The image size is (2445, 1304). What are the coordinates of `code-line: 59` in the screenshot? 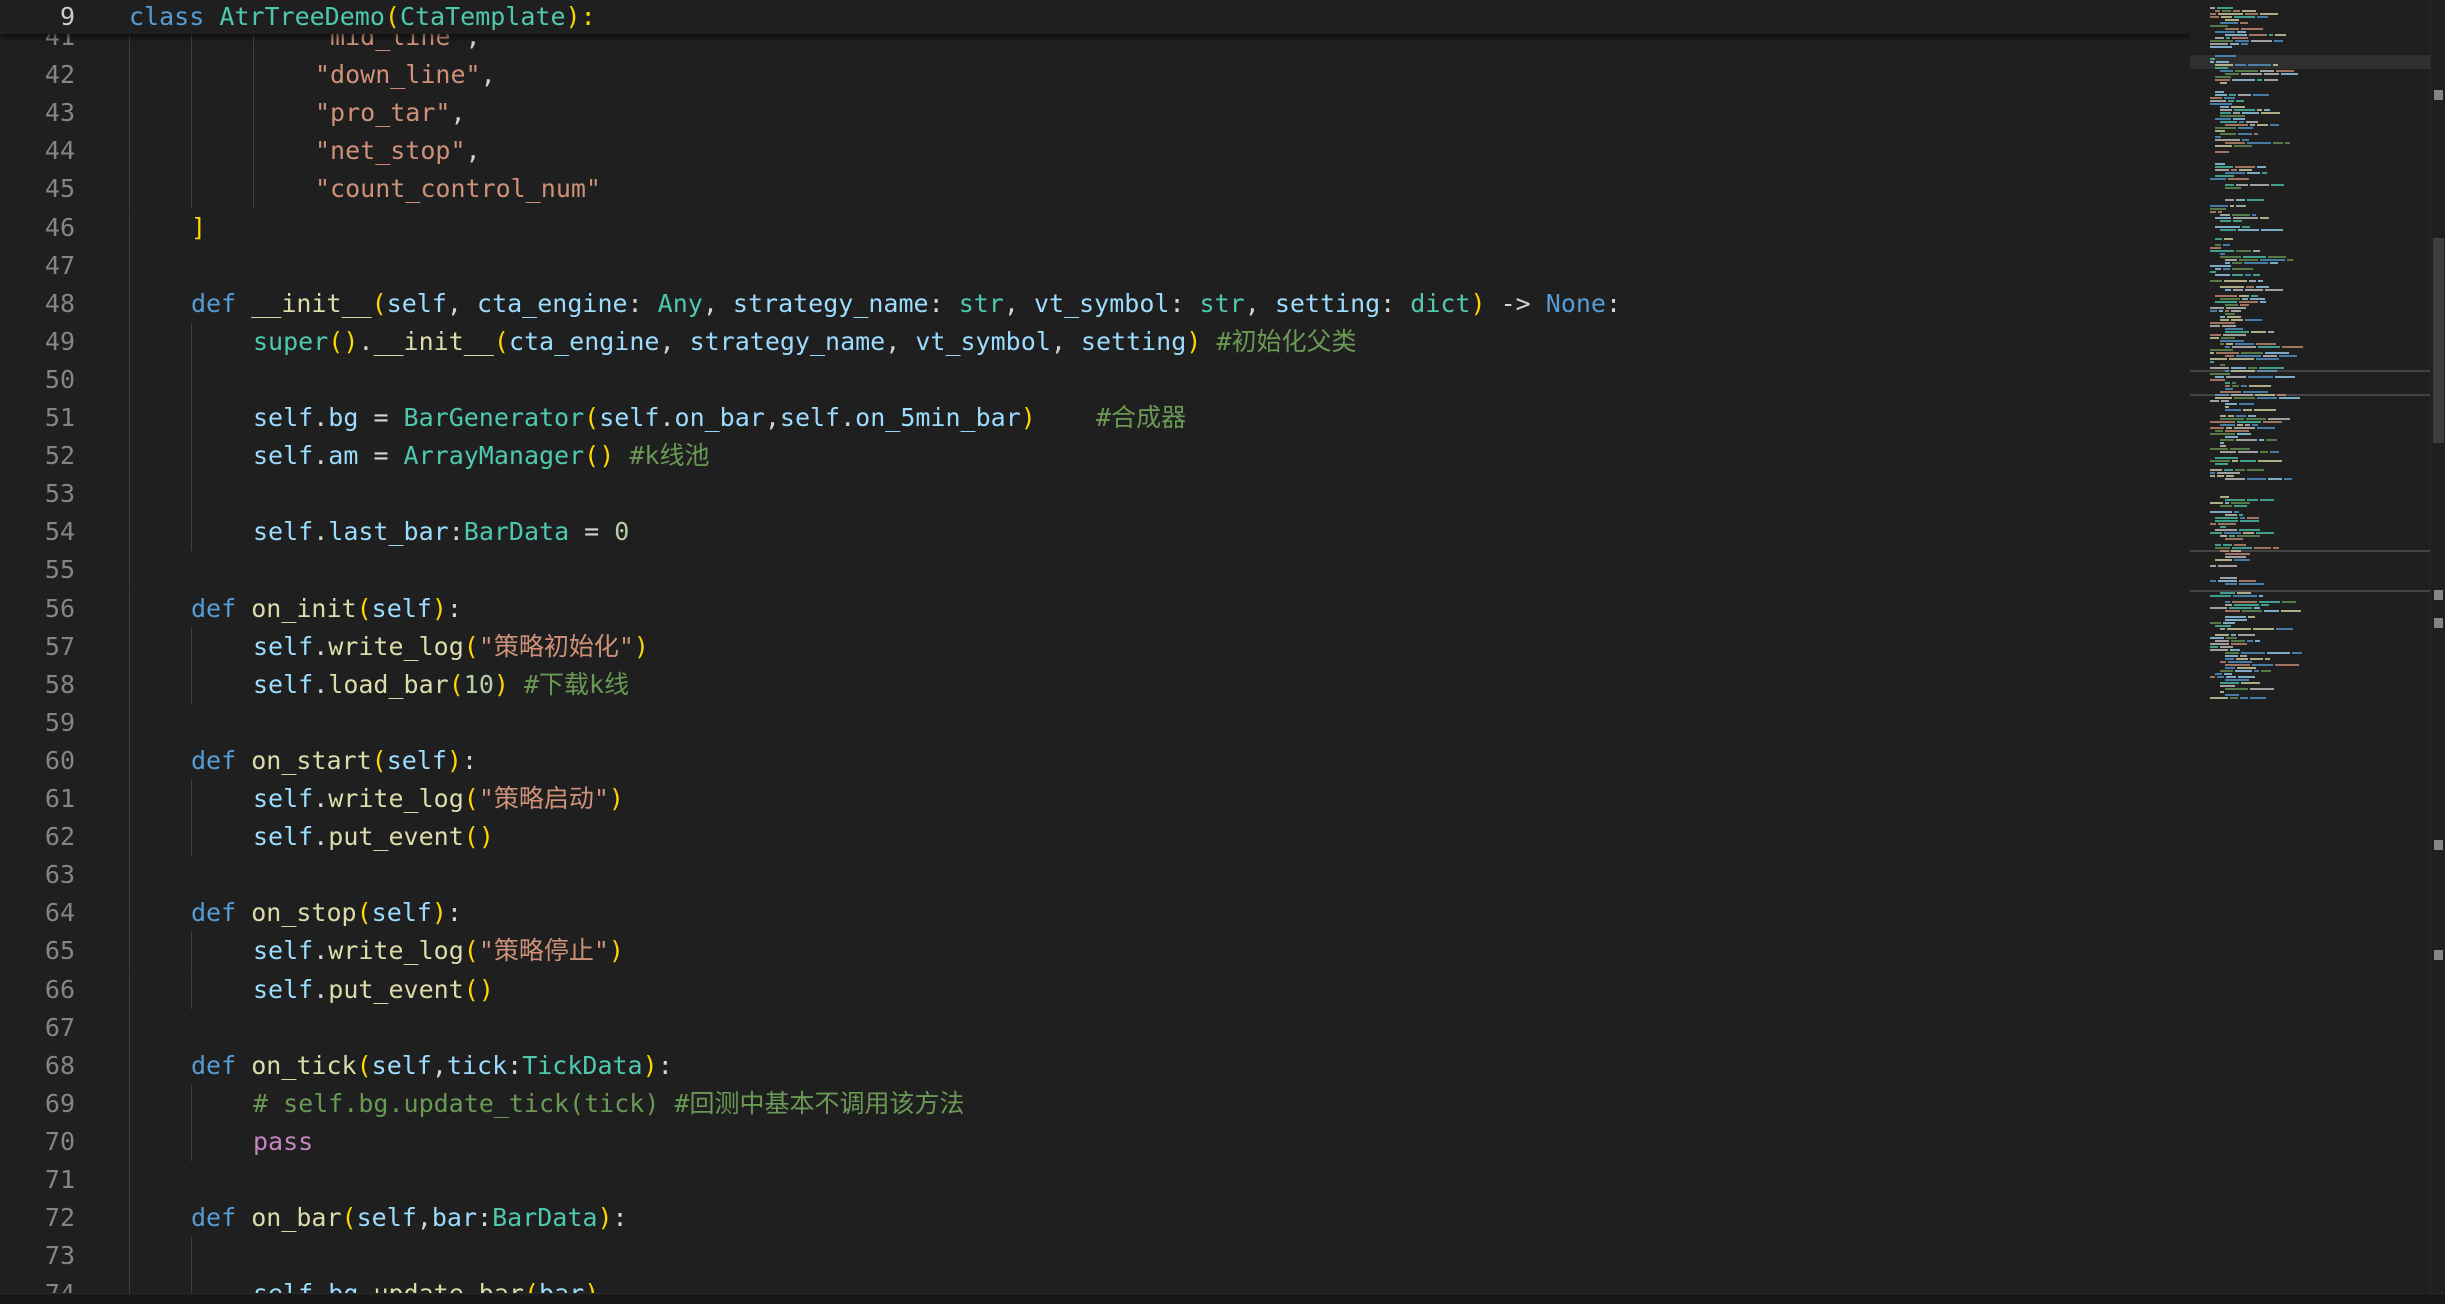 It's located at (1095, 722).